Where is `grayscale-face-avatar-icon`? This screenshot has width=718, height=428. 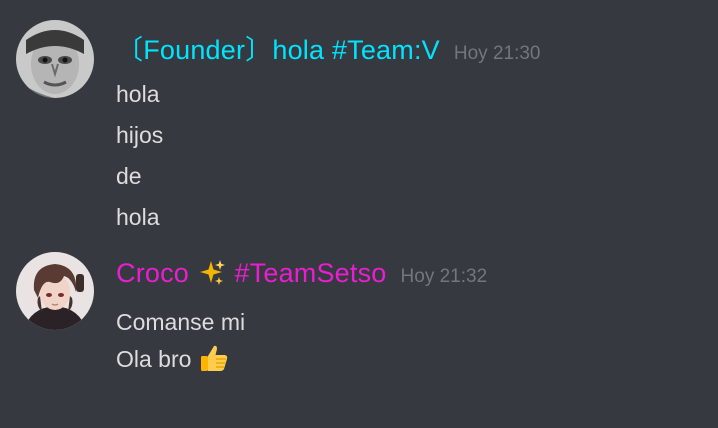
grayscale-face-avatar-icon is located at coordinates (55, 59).